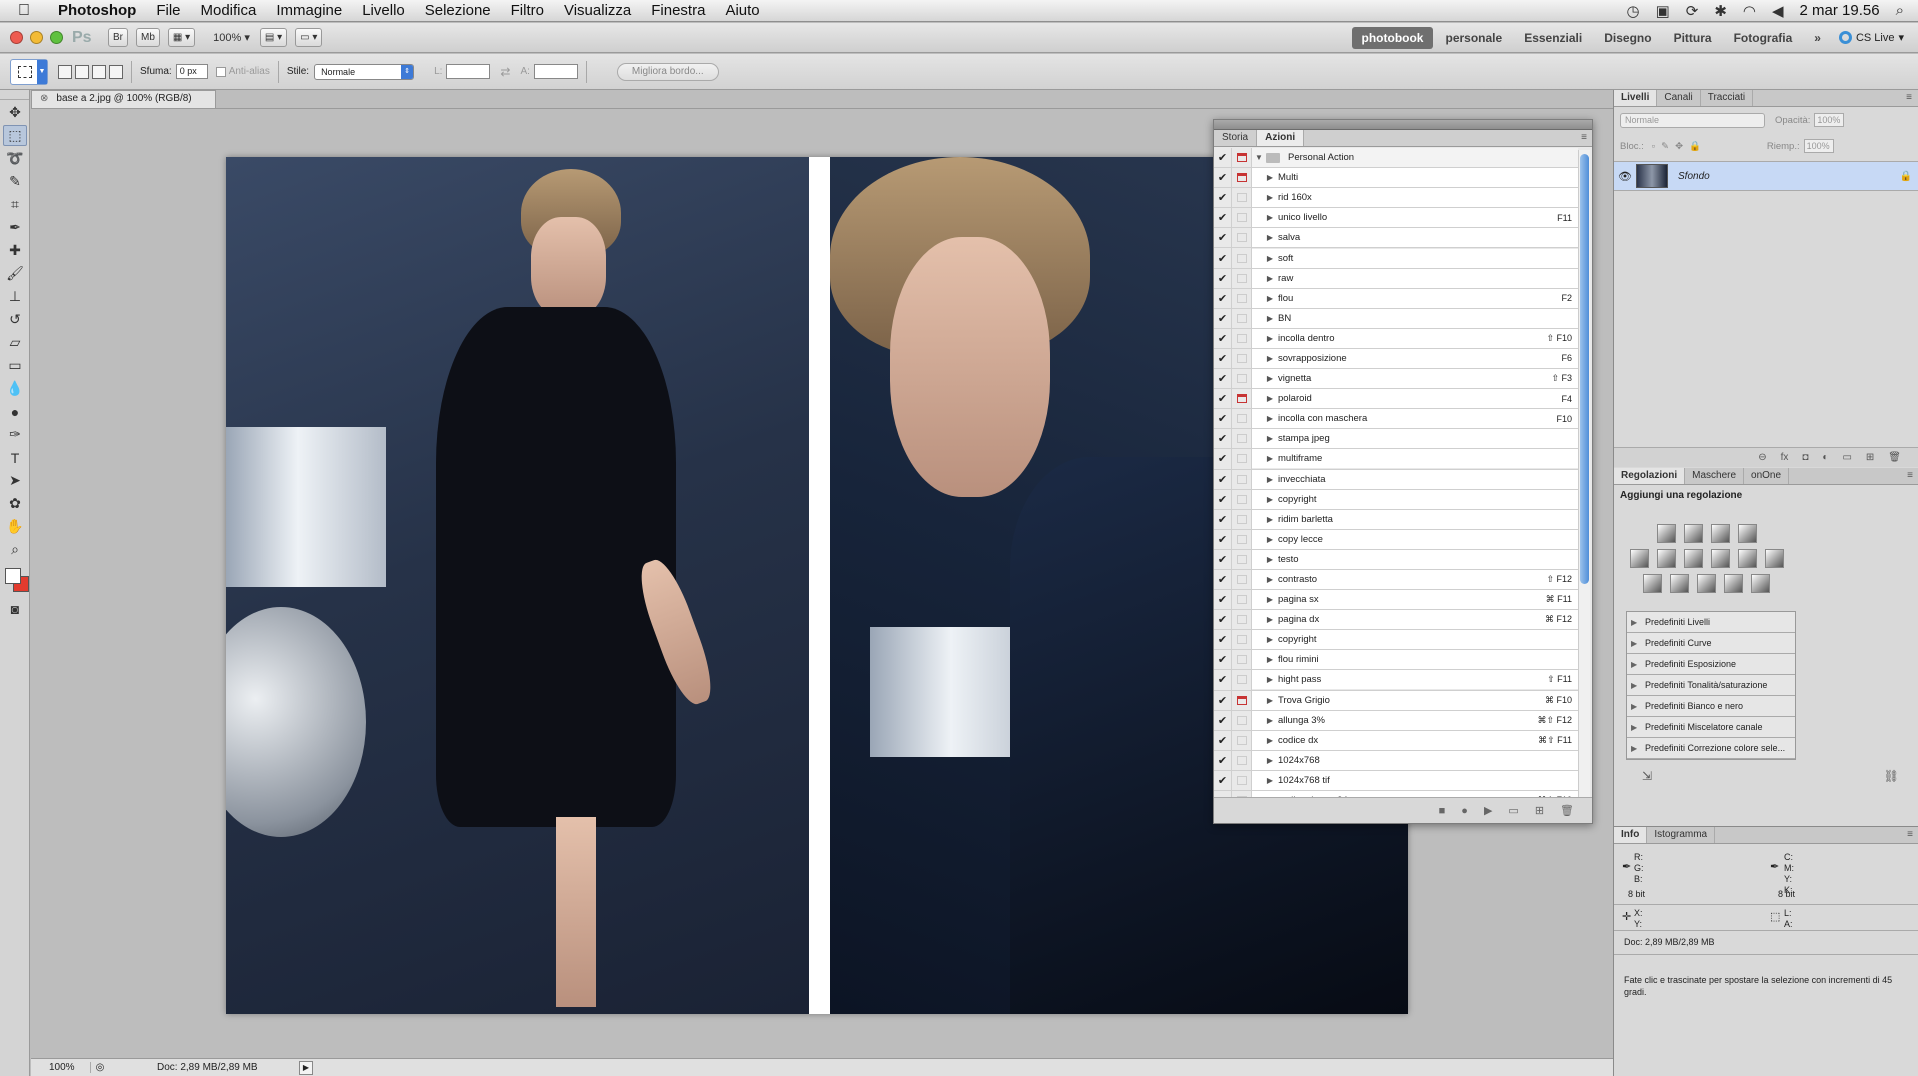 The image size is (1918, 1076). What do you see at coordinates (1584, 473) in the screenshot?
I see `actions-scrollbar` at bounding box center [1584, 473].